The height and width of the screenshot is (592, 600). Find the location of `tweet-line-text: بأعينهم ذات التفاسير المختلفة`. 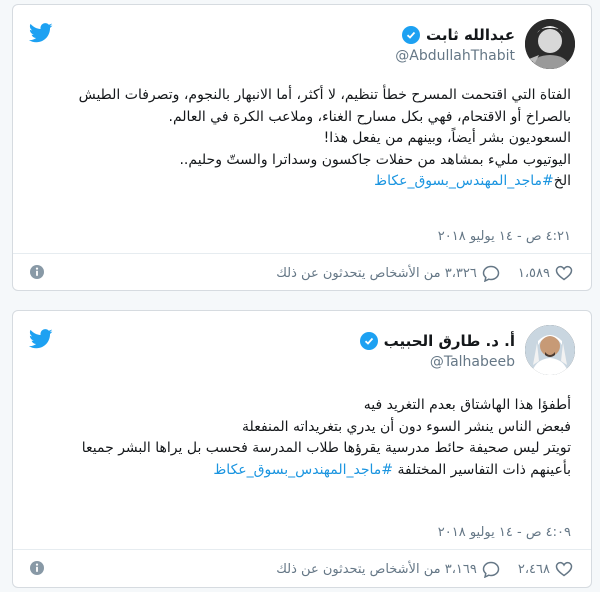

tweet-line-text: بأعينهم ذات التفاسير المختلفة is located at coordinates (484, 469).